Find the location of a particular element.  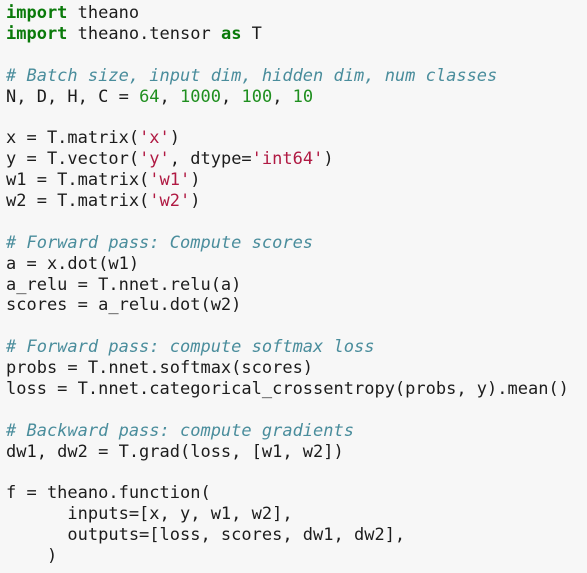

code-text-token: theano is located at coordinates (103, 13).